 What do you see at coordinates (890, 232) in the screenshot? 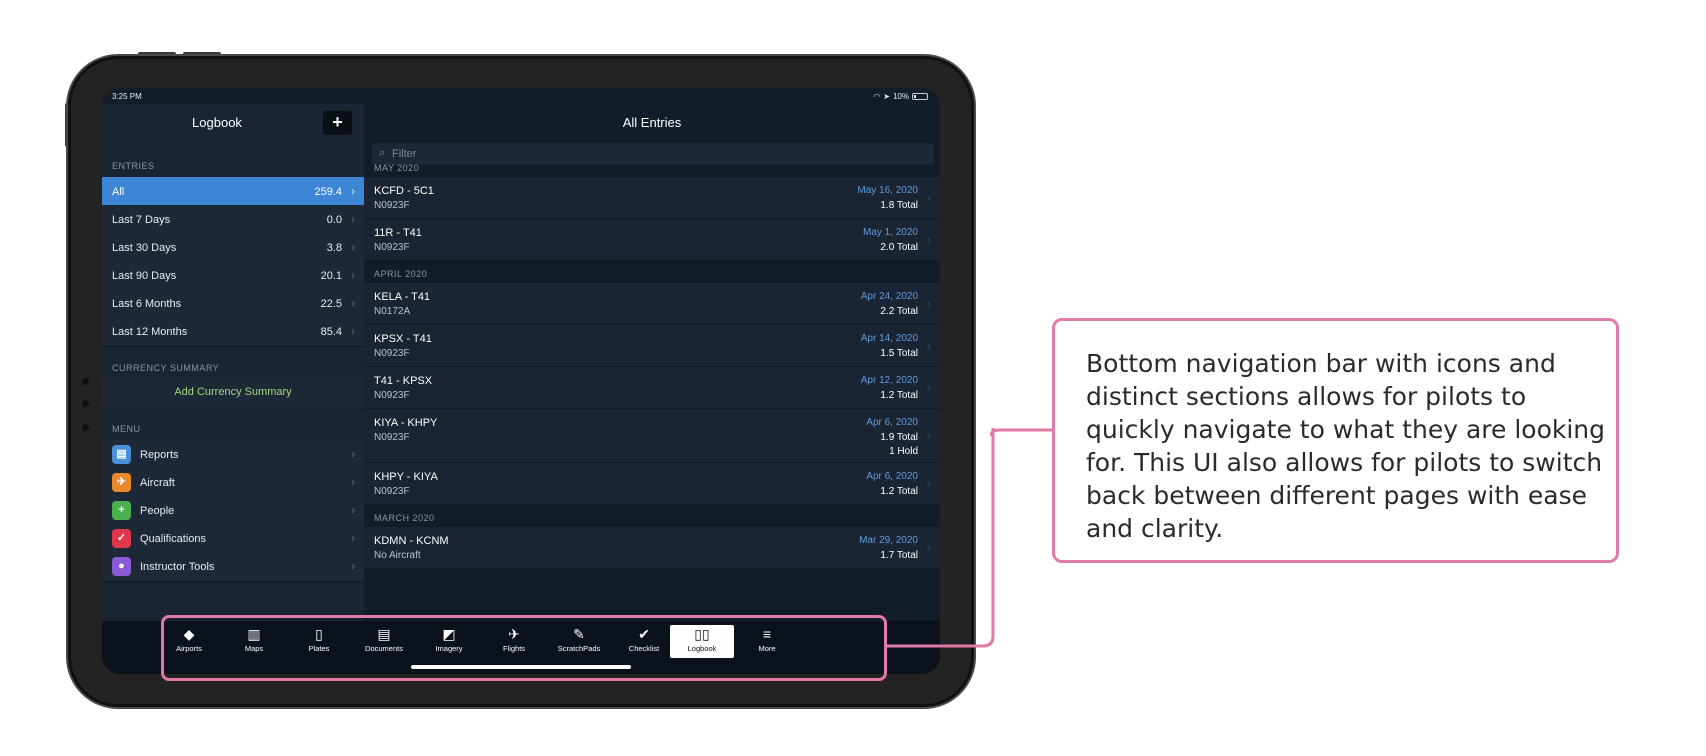
I see `flight-date: May 1, 2020` at bounding box center [890, 232].